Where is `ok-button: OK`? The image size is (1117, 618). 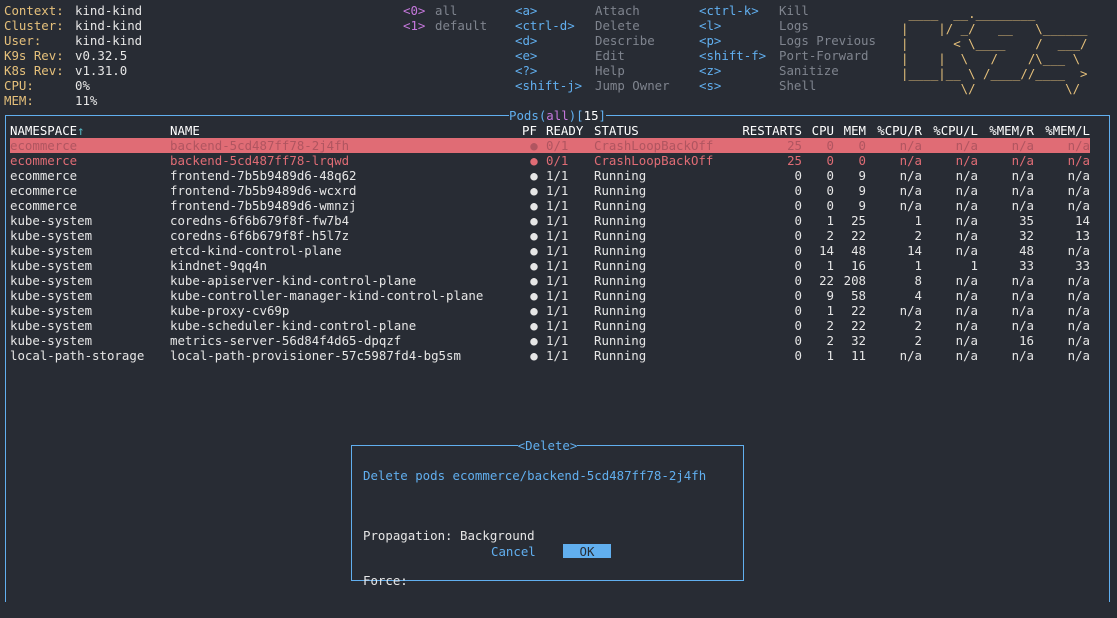
ok-button: OK is located at coordinates (587, 551).